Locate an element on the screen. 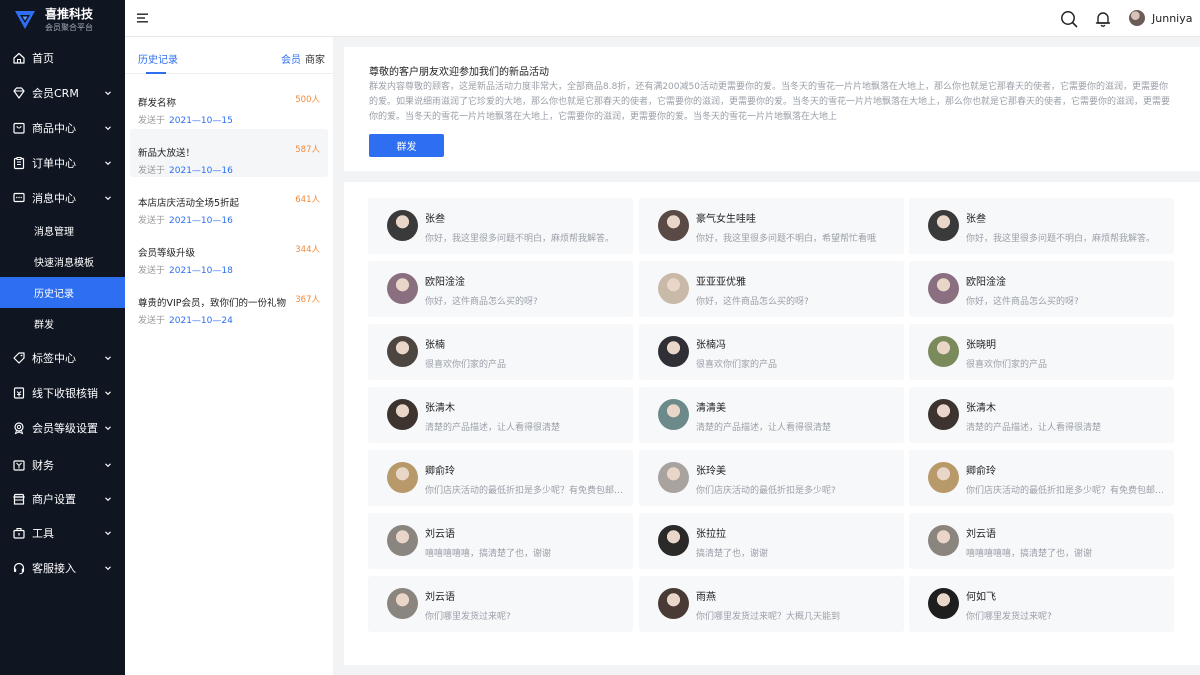 Image resolution: width=1200 pixels, height=675 pixels. conversation-card: 张拉拉 搞清楚了也，谢谢 is located at coordinates (771, 541).